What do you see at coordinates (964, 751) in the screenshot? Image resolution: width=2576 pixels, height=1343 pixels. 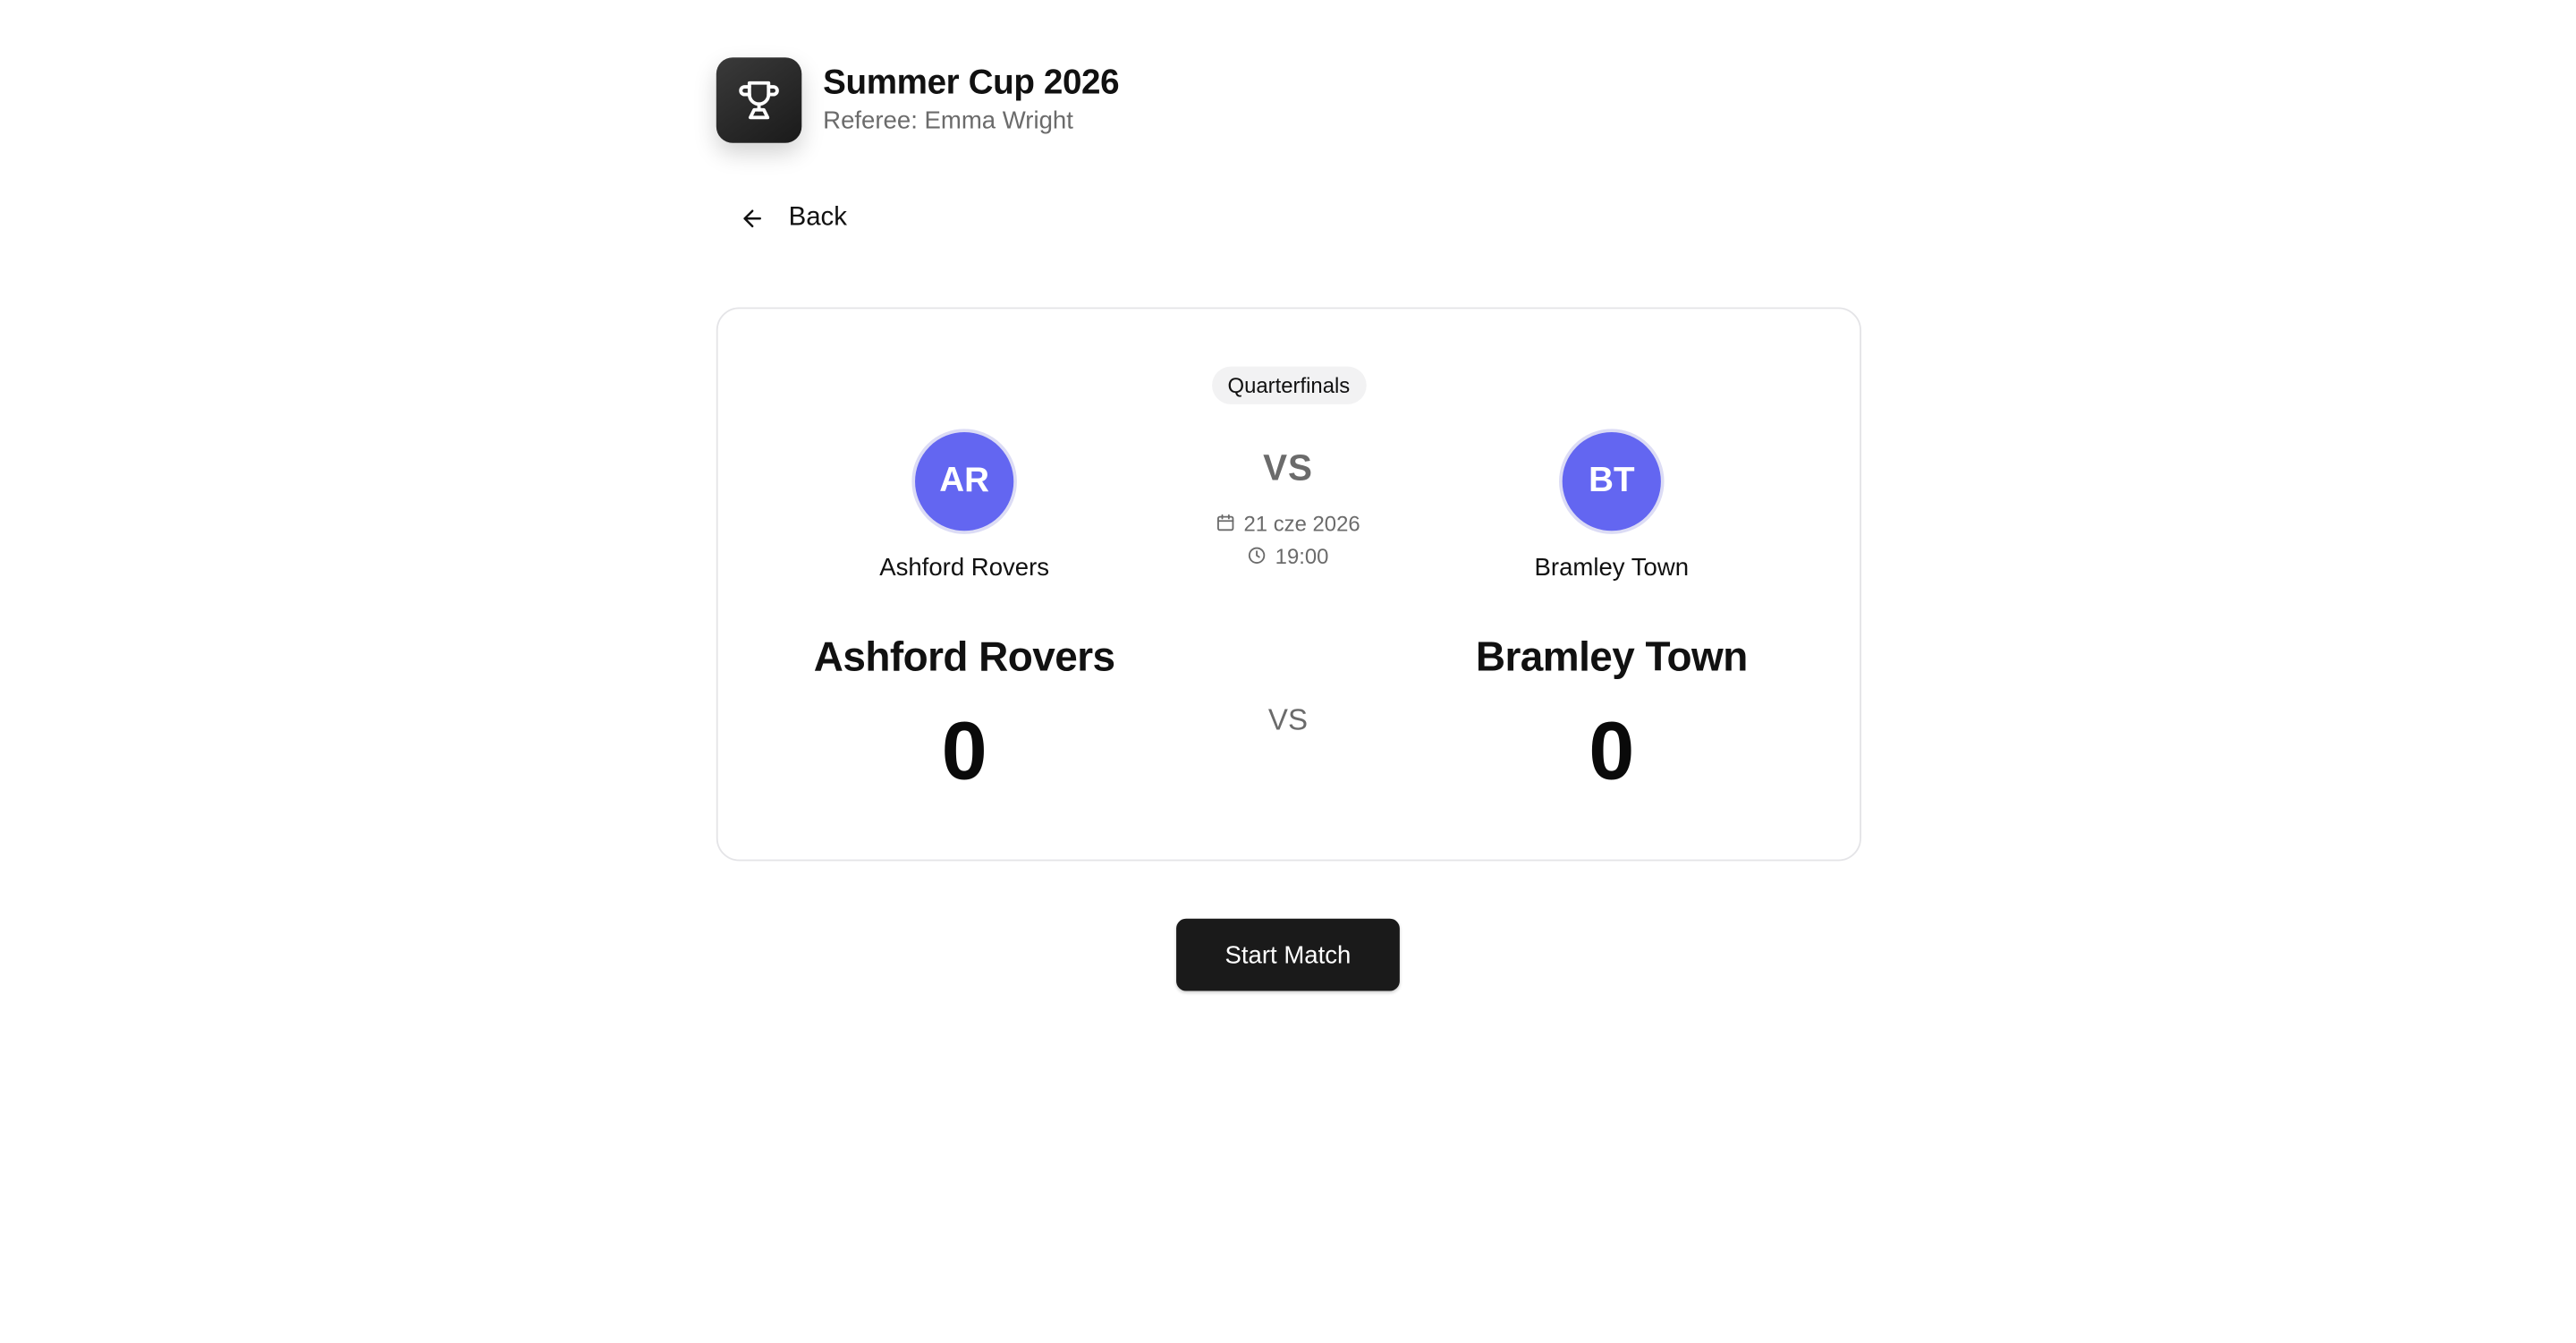 I see `home-team-score: 0` at bounding box center [964, 751].